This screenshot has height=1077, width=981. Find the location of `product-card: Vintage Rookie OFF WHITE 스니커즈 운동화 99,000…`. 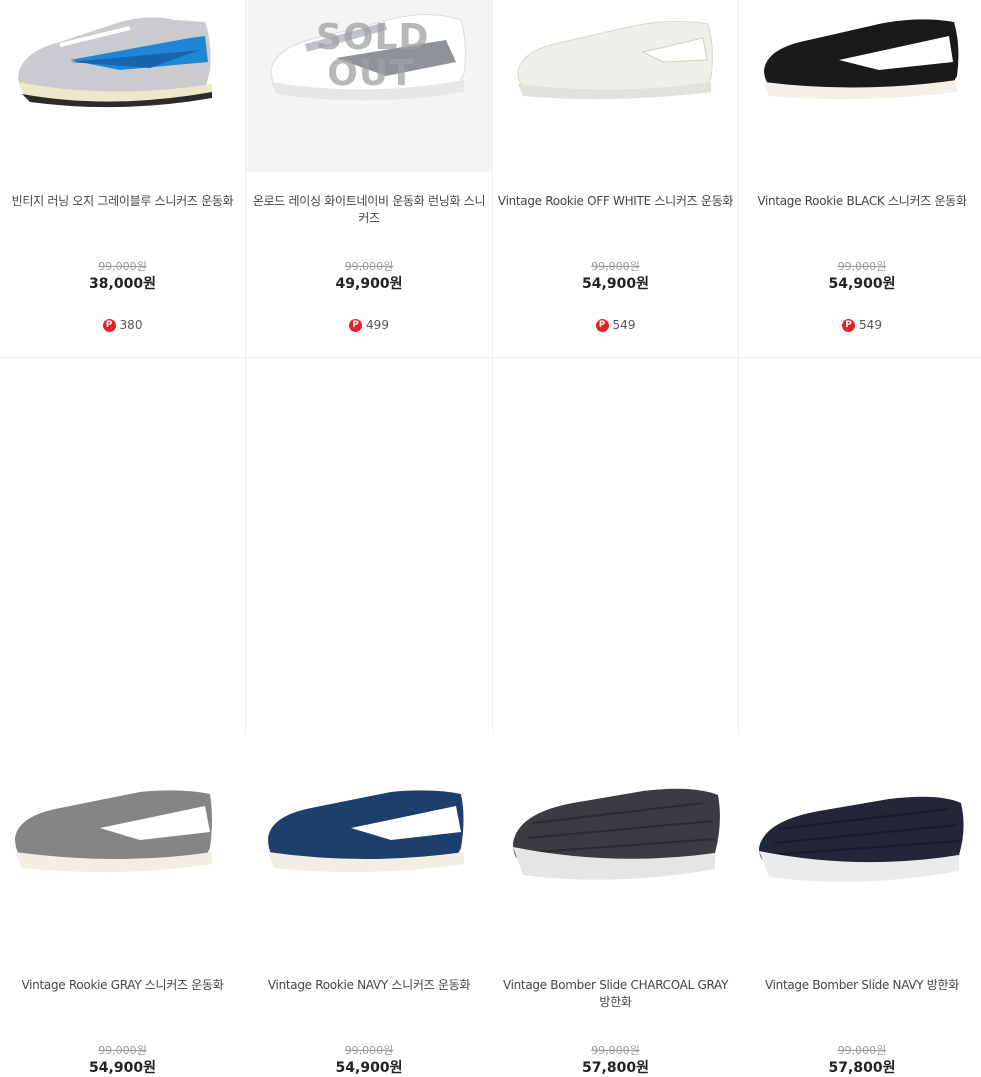

product-card: Vintage Rookie OFF WHITE 스니커즈 운동화 99,000… is located at coordinates (616, 179).